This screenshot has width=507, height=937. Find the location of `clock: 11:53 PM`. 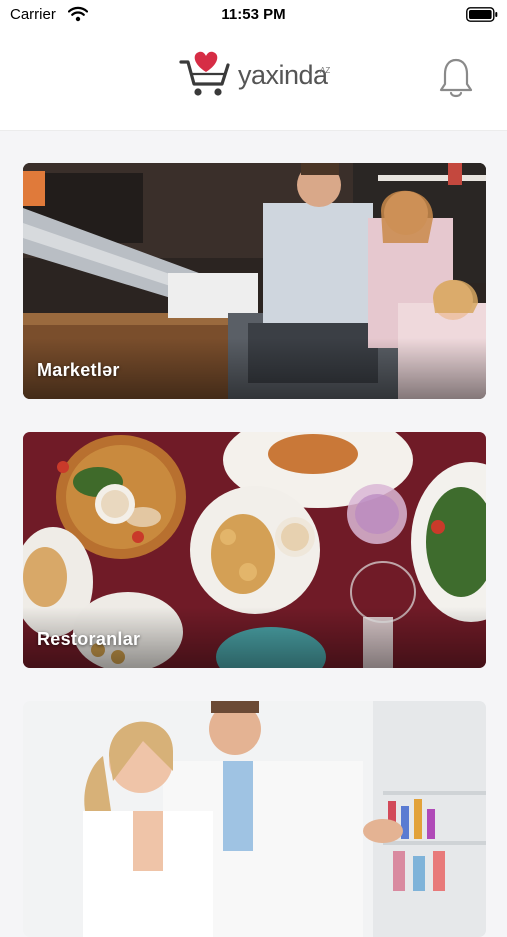

clock: 11:53 PM is located at coordinates (253, 14).